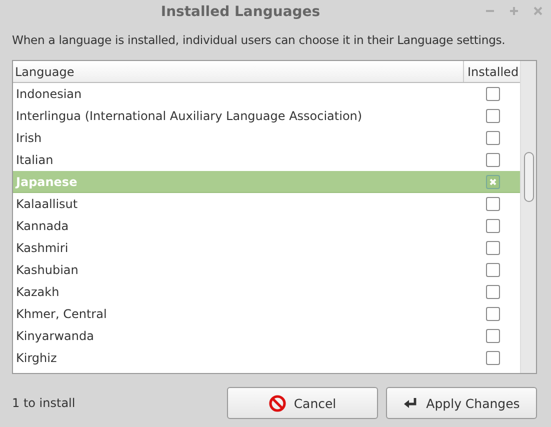  I want to click on description-text: When a language is installed, individual users can choose it in their Language settings., so click(258, 40).